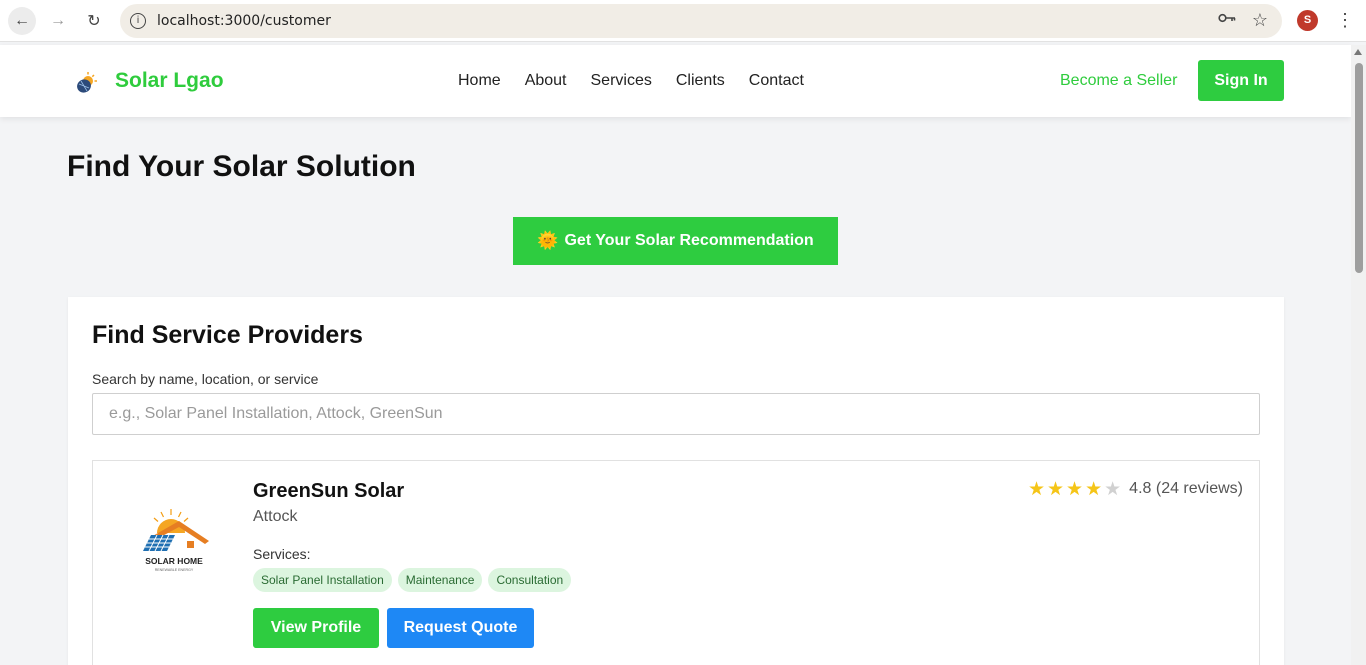 Image resolution: width=1366 pixels, height=665 pixels. Describe the element at coordinates (460, 628) in the screenshot. I see `request-quote-button: Request Quote` at that location.